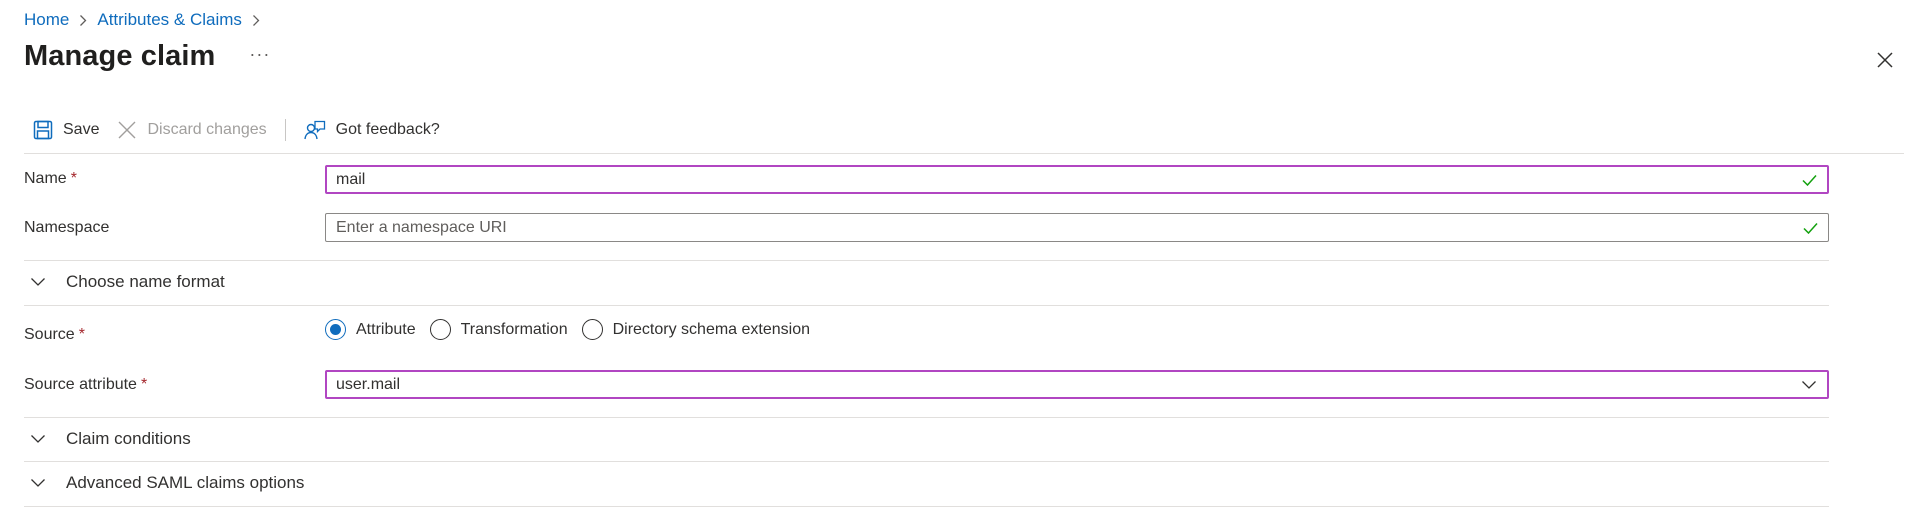 The image size is (1920, 511). Describe the element at coordinates (335, 329) in the screenshot. I see `radio-checked-icon` at that location.